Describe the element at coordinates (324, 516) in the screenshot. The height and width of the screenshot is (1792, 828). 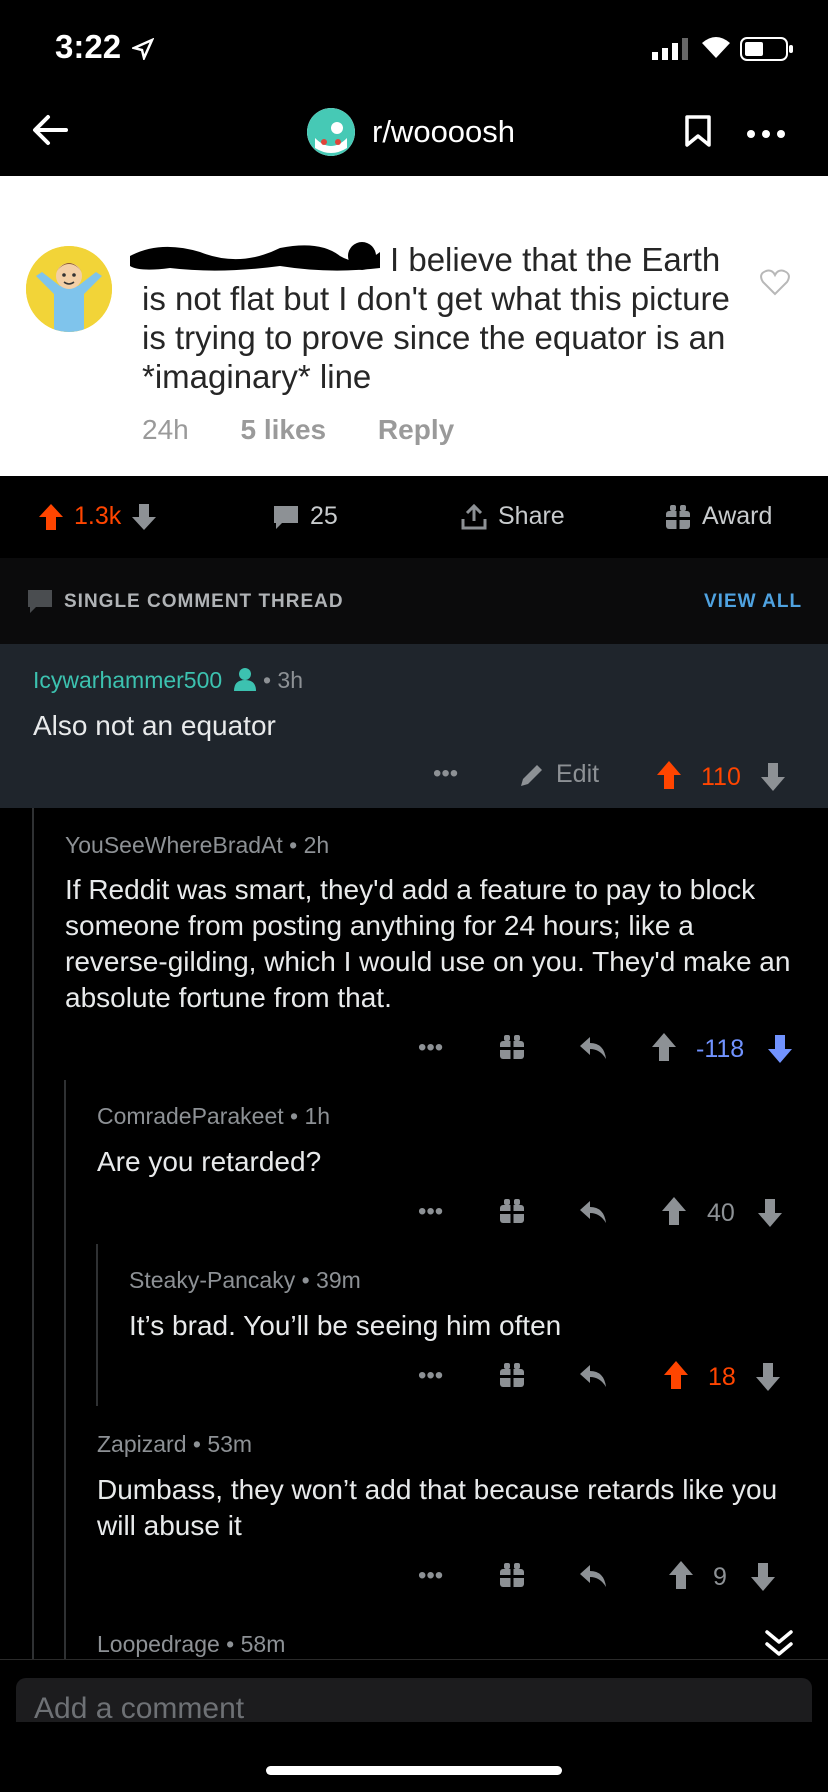
I see `comment-count: 25` at that location.